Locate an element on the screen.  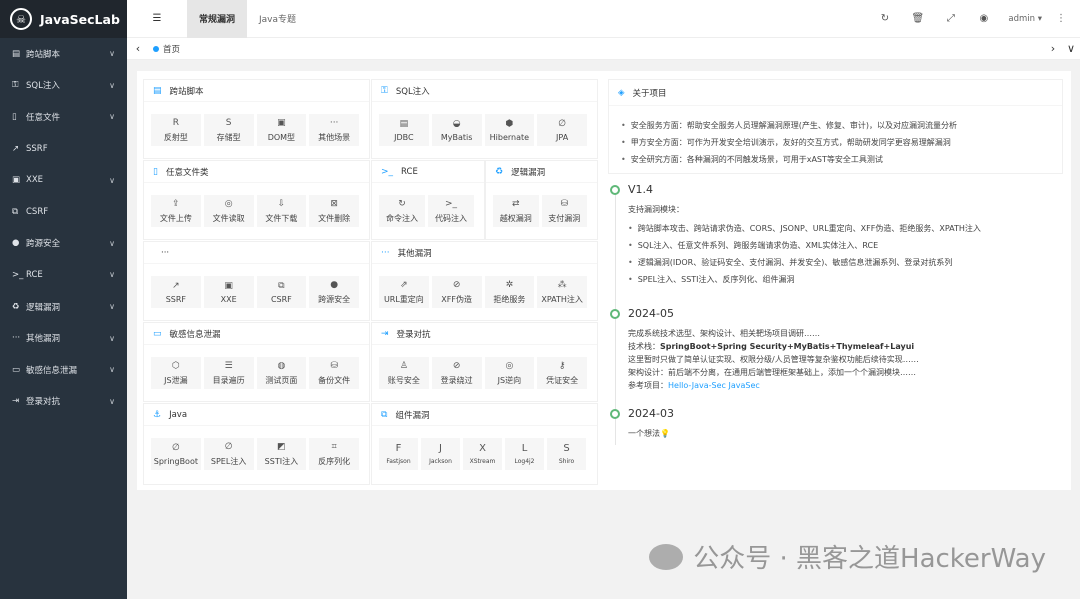
vuln-tile: >_ 代码注入 is located at coordinates (451, 211).